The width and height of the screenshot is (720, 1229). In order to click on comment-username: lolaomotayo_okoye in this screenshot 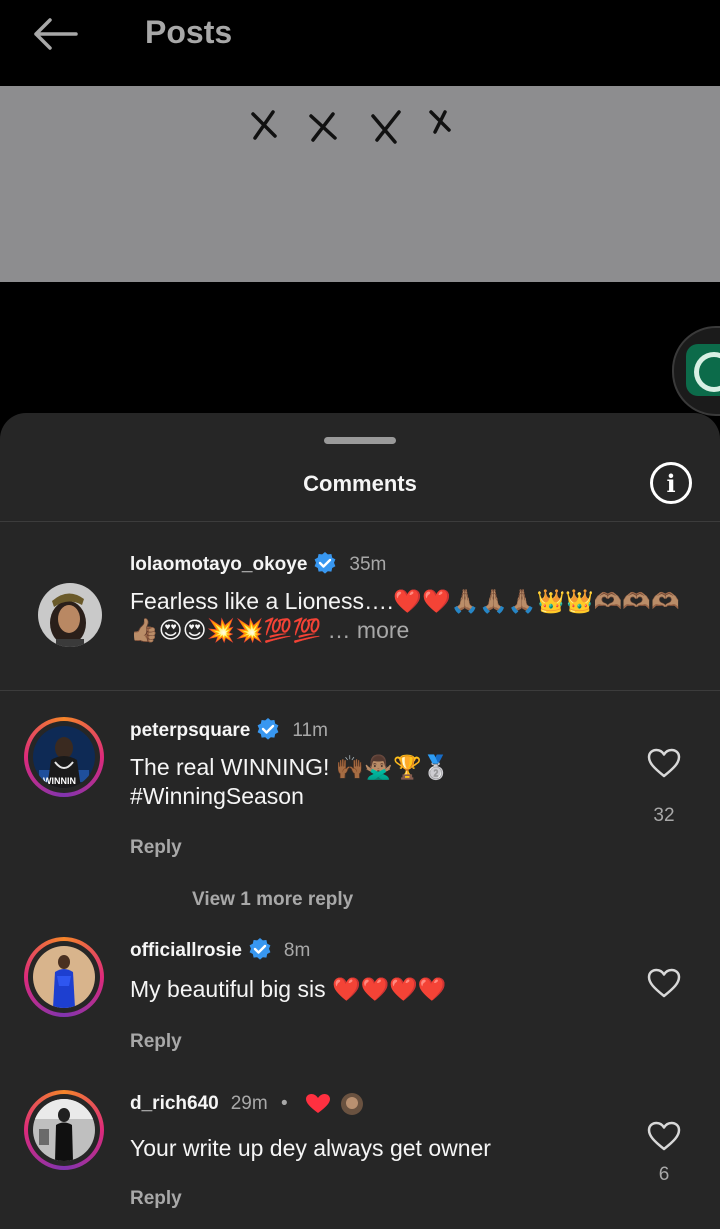, I will do `click(218, 564)`.